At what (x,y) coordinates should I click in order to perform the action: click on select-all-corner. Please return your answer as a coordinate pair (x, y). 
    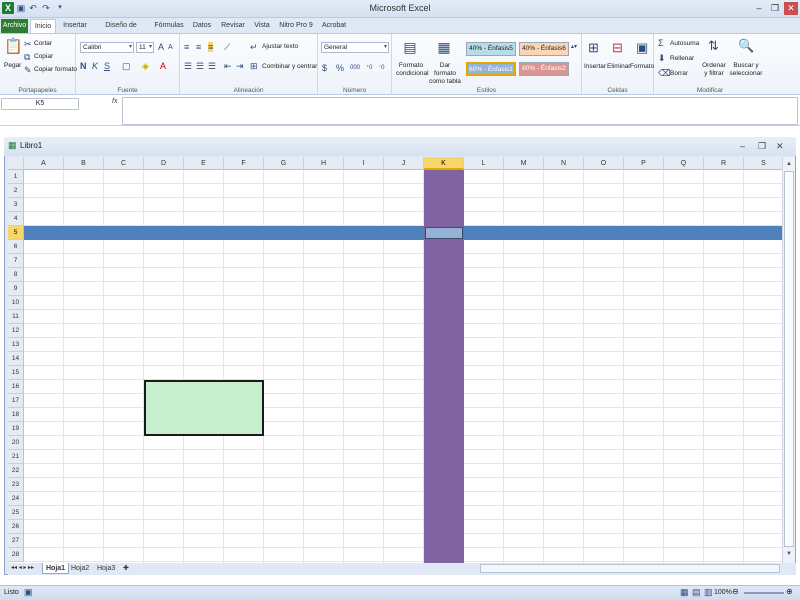
    Looking at the image, I should click on (16, 163).